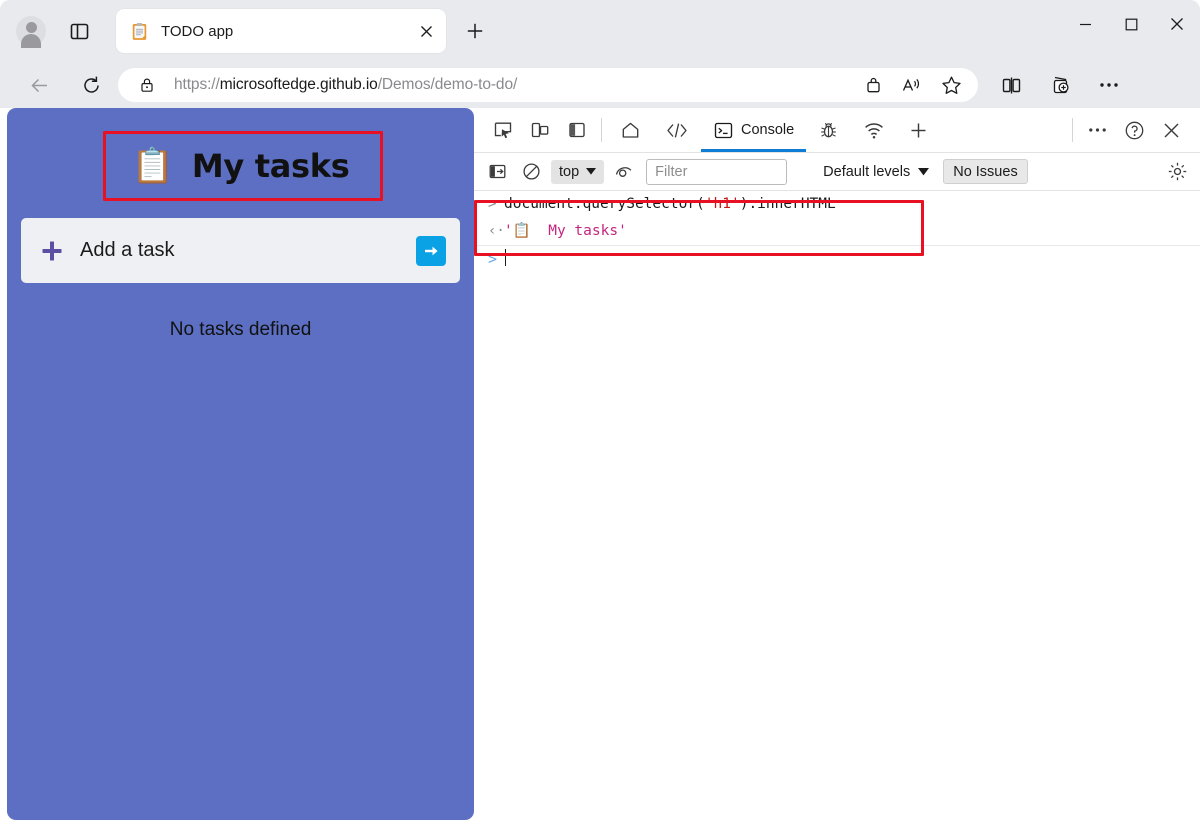 This screenshot has width=1200, height=825. I want to click on console-input-code: document.querySelector('h1').innerHTML, so click(670, 204).